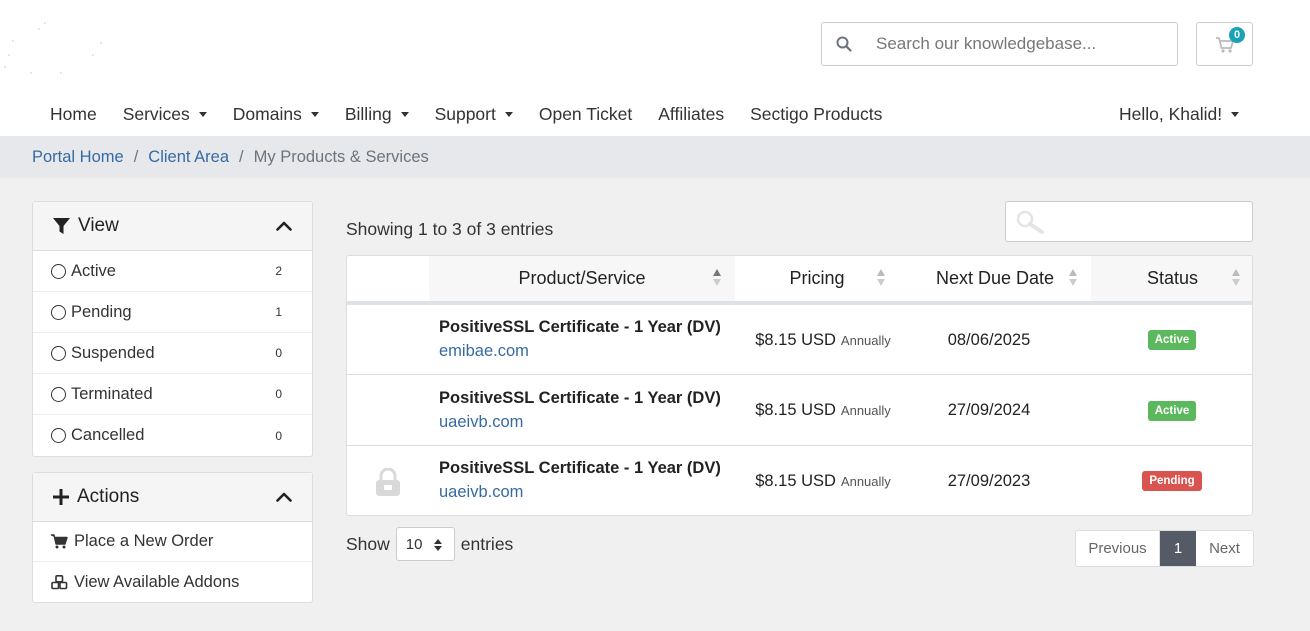 This screenshot has width=1310, height=631. Describe the element at coordinates (93, 270) in the screenshot. I see `filter-label: Active` at that location.